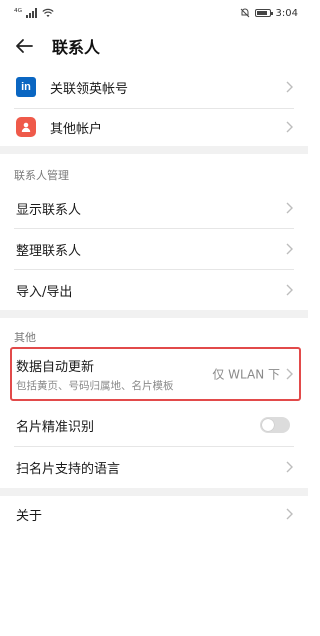 Image resolution: width=320 pixels, height=636 pixels. What do you see at coordinates (154, 425) in the screenshot?
I see `card-recognition-row: 名片精准识别` at bounding box center [154, 425].